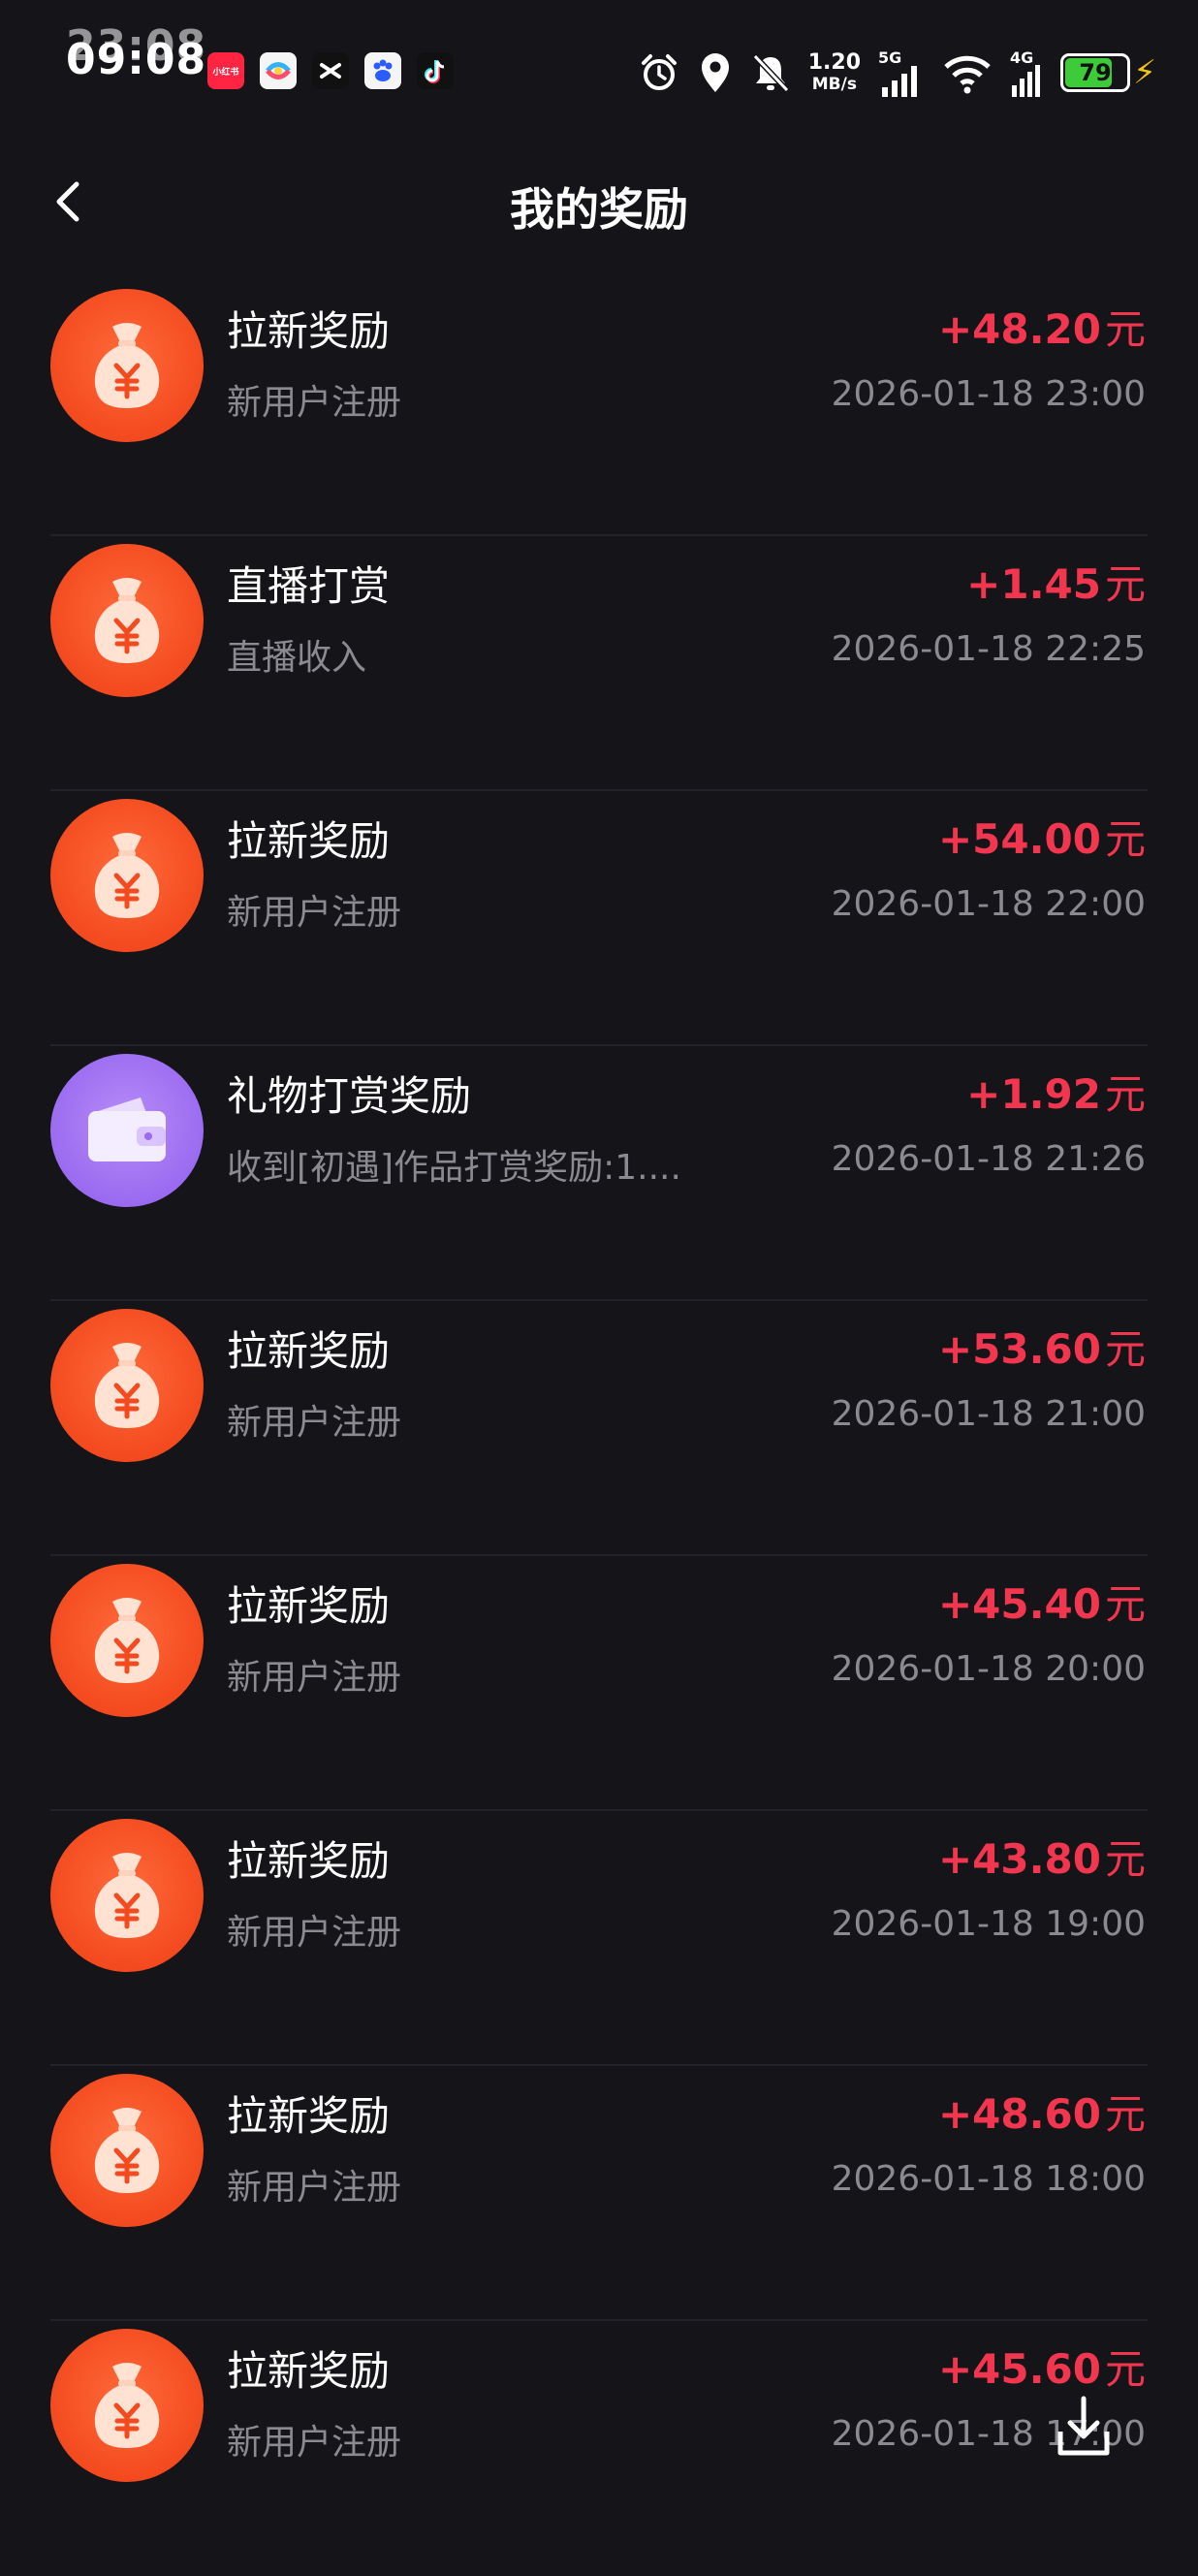 The image size is (1198, 2576). I want to click on charging-bolt-icon: ⚡, so click(1144, 73).